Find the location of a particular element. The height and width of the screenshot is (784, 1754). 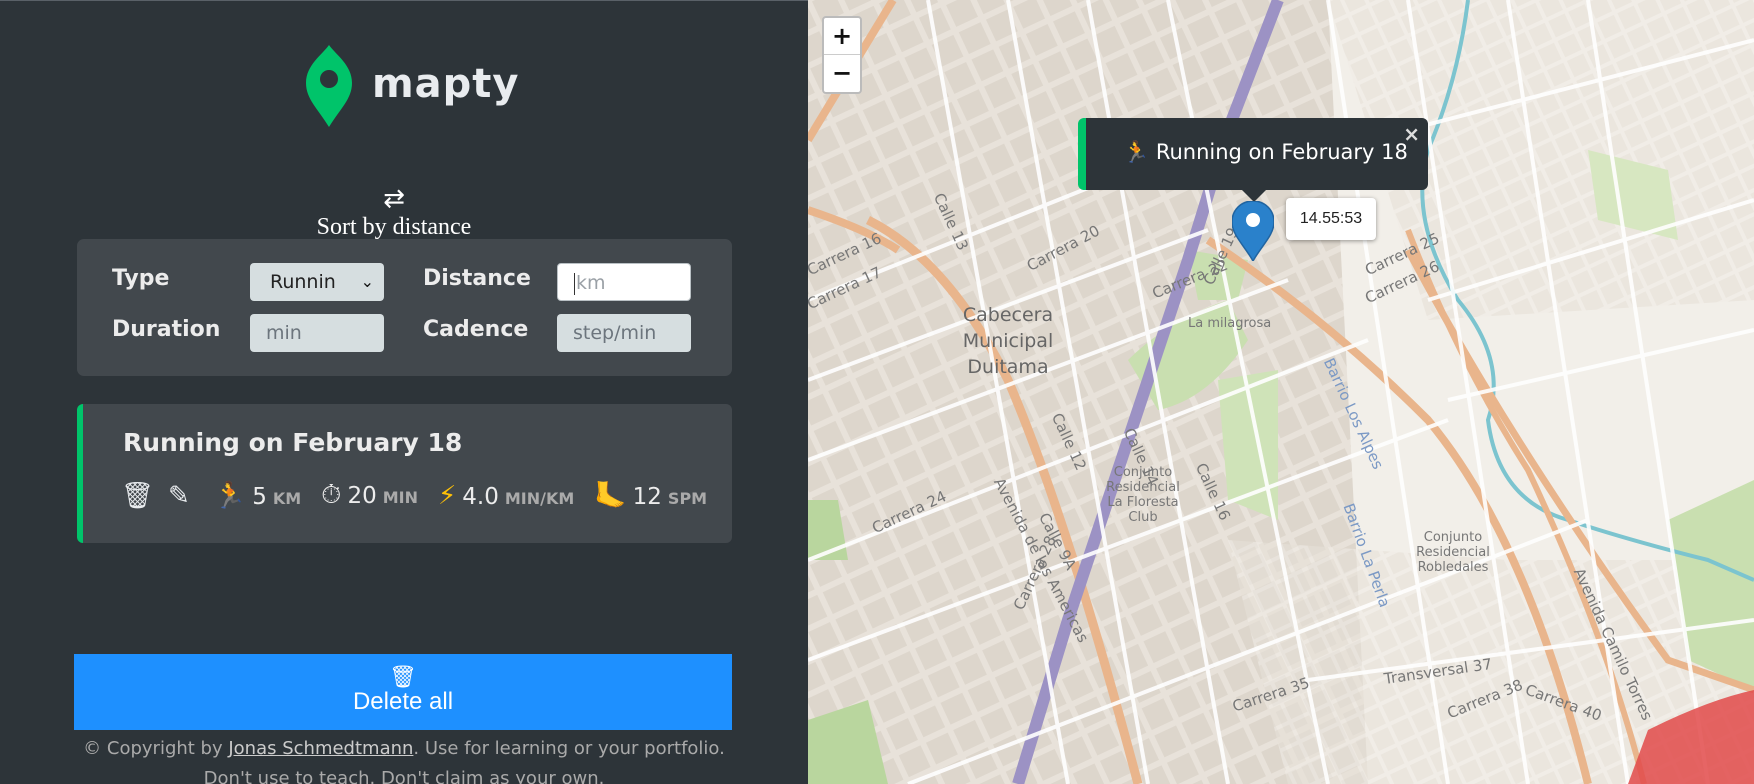

copyright-suffix: . Use for learning or your portfolio. is located at coordinates (569, 748).